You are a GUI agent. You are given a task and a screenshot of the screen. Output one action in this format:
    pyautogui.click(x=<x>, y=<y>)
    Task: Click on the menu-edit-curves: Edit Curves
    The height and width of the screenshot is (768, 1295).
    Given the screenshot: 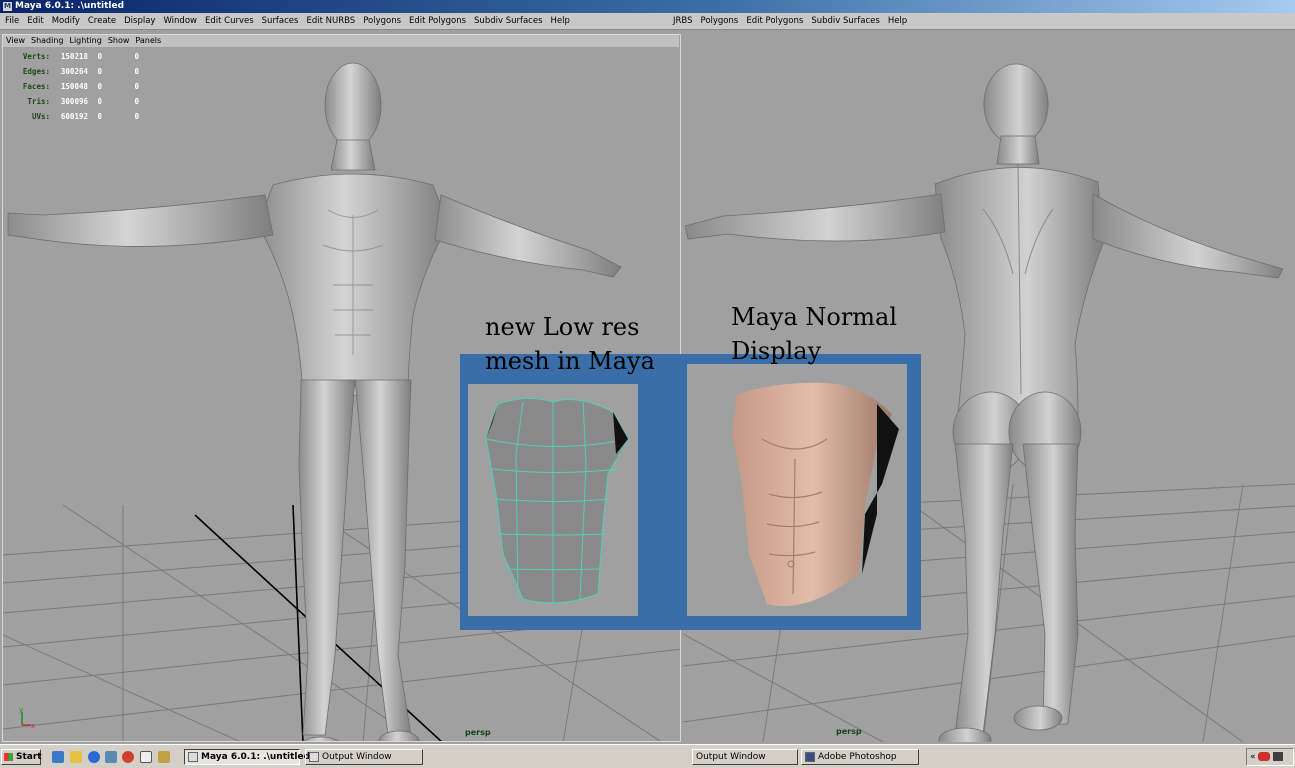 What is the action you would take?
    pyautogui.click(x=229, y=21)
    